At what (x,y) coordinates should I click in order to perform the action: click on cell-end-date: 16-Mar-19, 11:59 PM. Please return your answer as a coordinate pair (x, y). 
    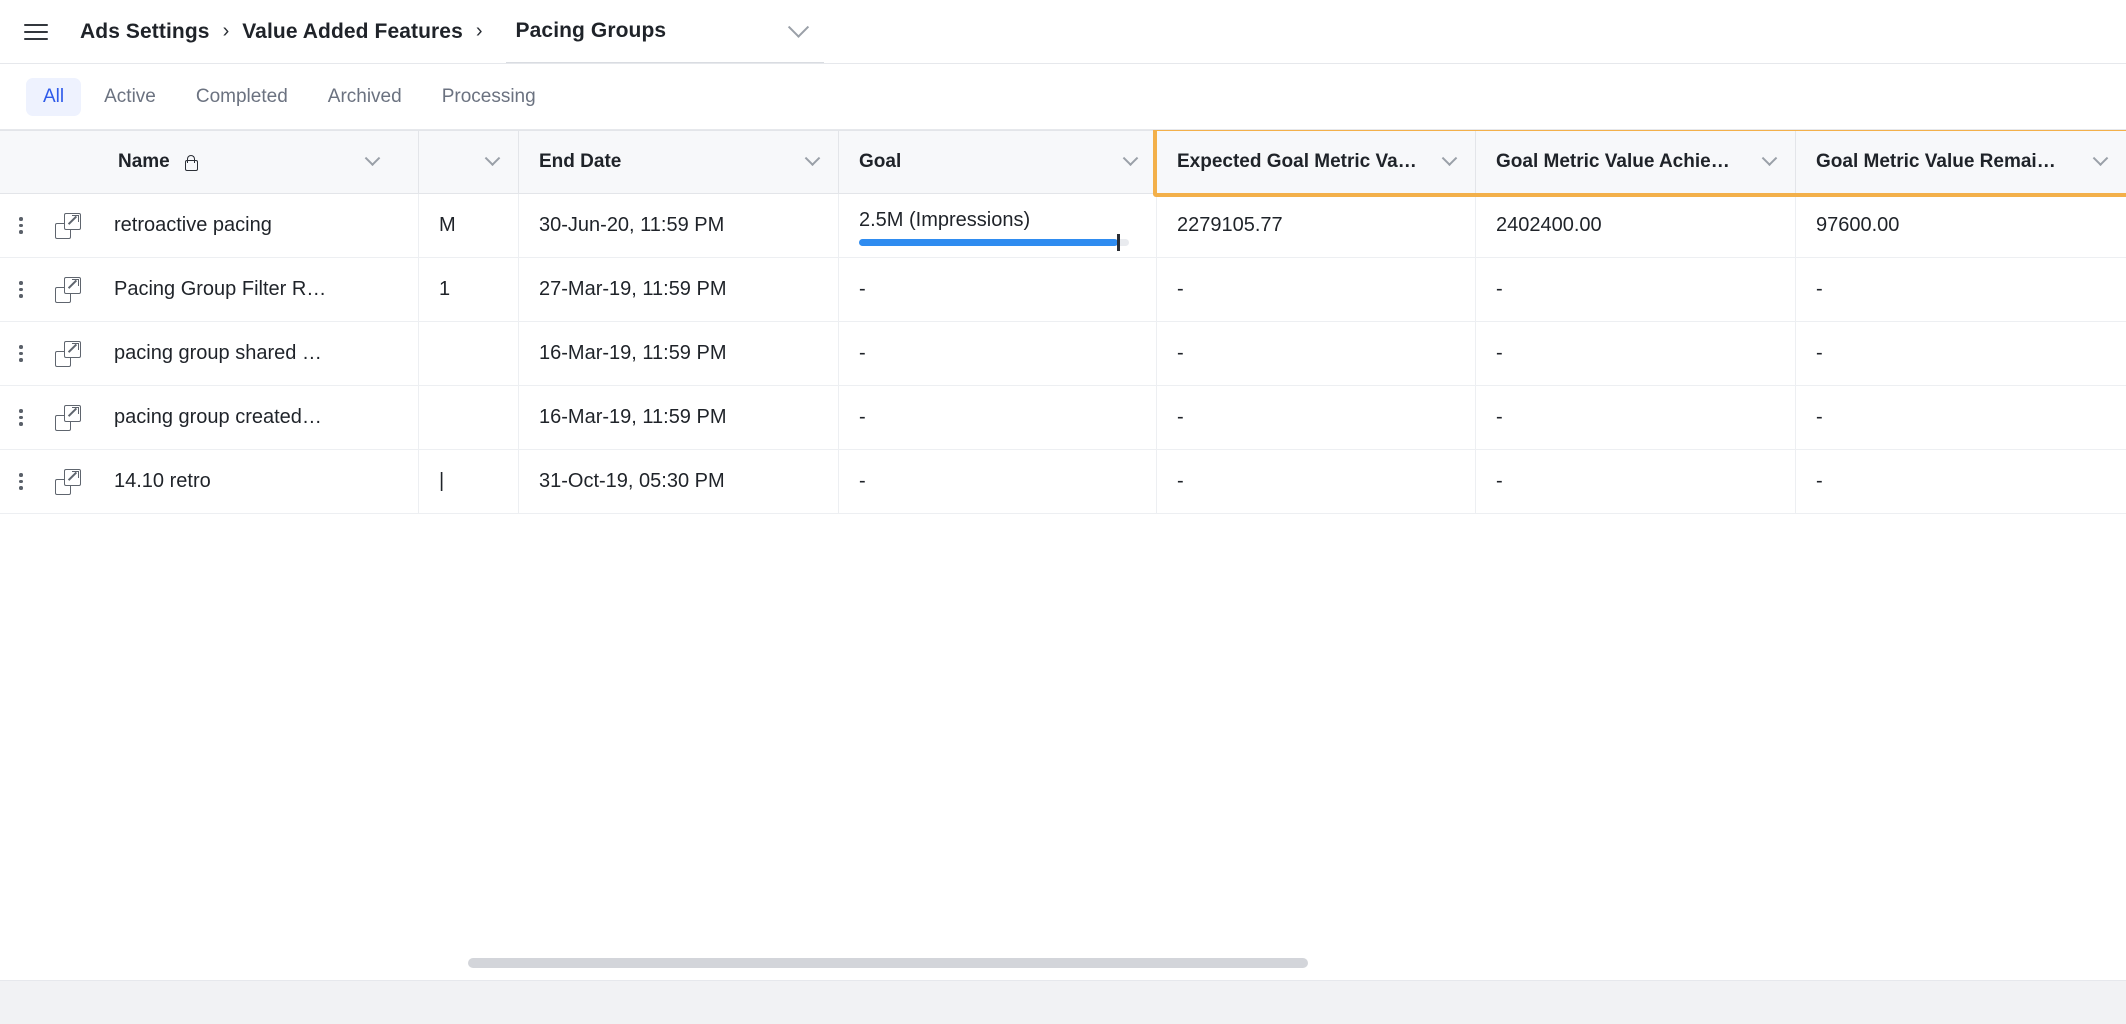
    Looking at the image, I should click on (679, 353).